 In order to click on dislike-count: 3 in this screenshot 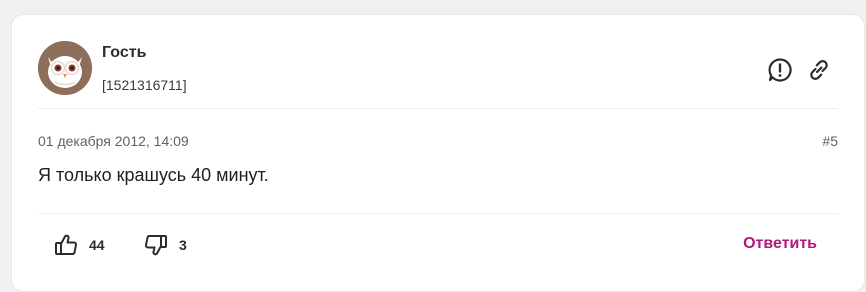, I will do `click(183, 245)`.